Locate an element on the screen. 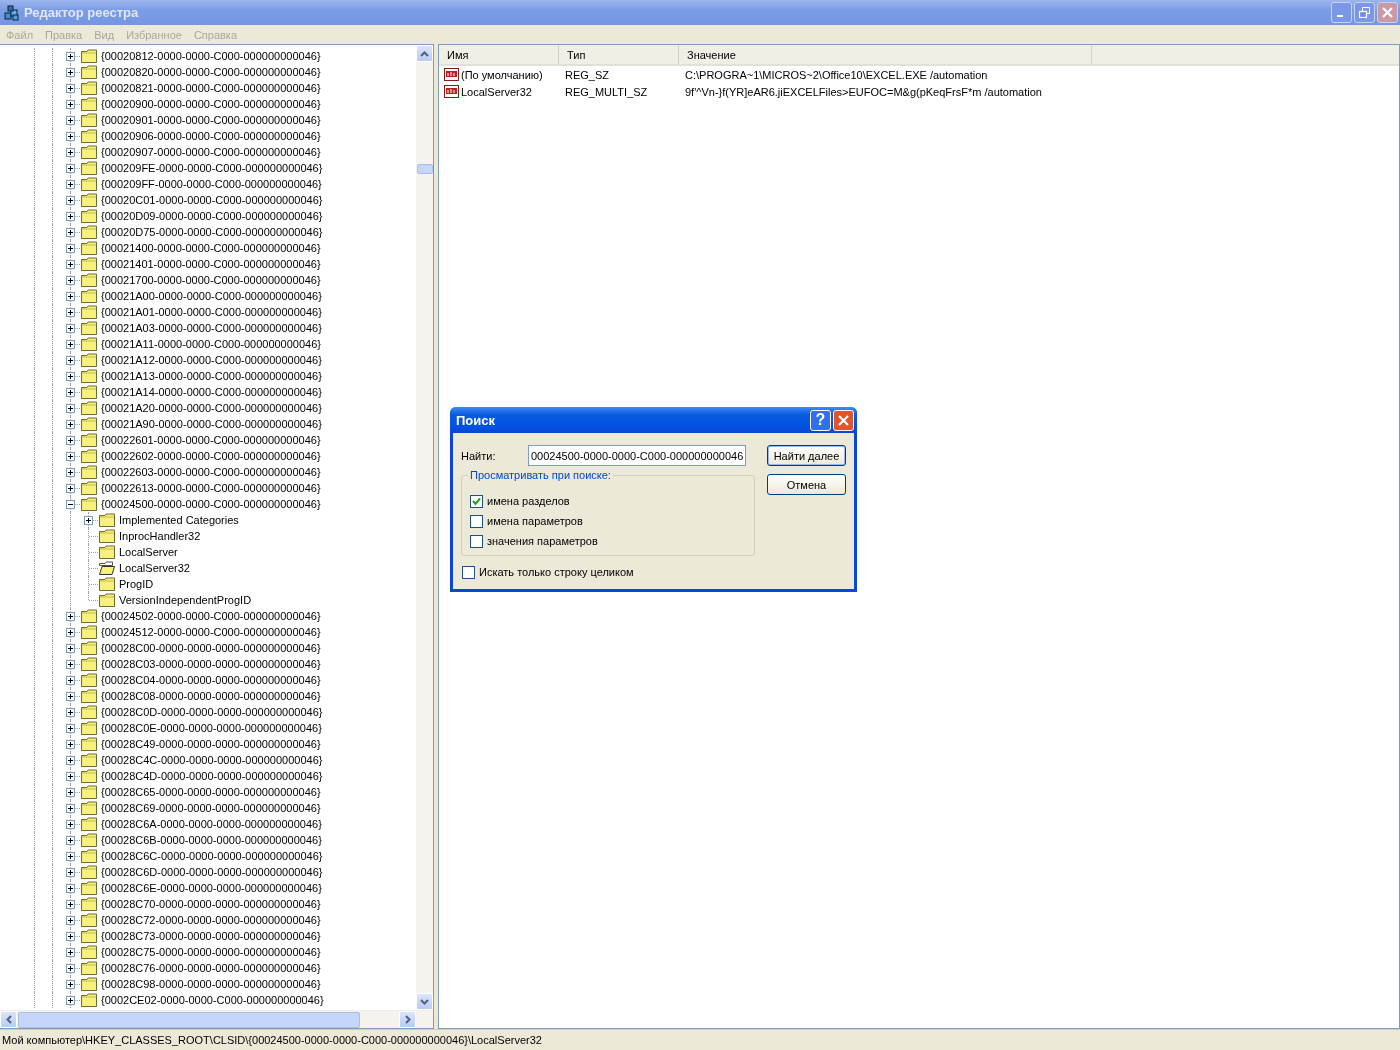  tree-item: {00028C08-0000-0000-0000-000000000046} is located at coordinates (208, 696).